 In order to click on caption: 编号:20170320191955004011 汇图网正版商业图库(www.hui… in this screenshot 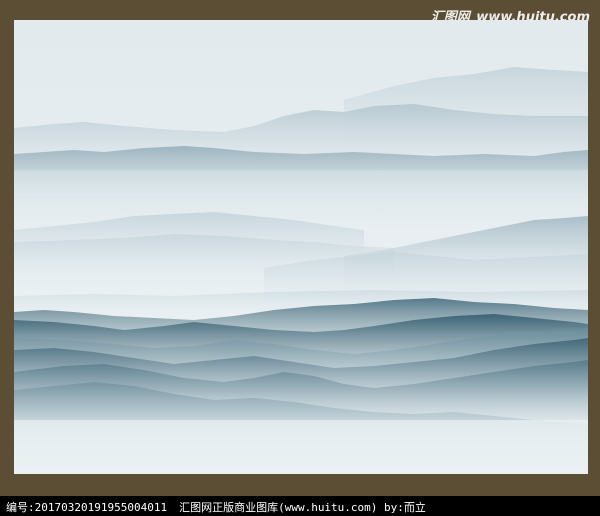, I will do `click(216, 507)`.